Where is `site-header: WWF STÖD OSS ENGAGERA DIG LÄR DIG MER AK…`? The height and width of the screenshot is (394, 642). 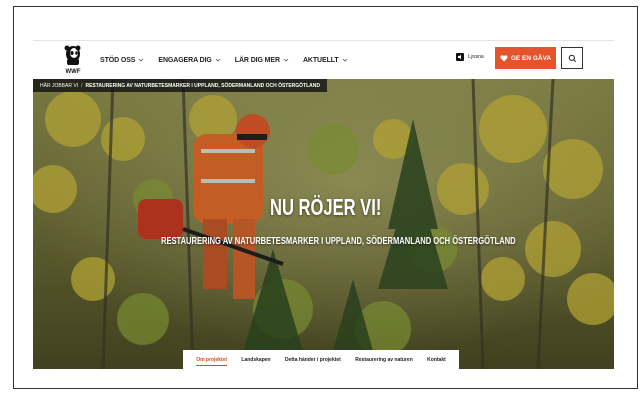
site-header: WWF STÖD OSS ENGAGERA DIG LÄR DIG MER AK… is located at coordinates (323, 60).